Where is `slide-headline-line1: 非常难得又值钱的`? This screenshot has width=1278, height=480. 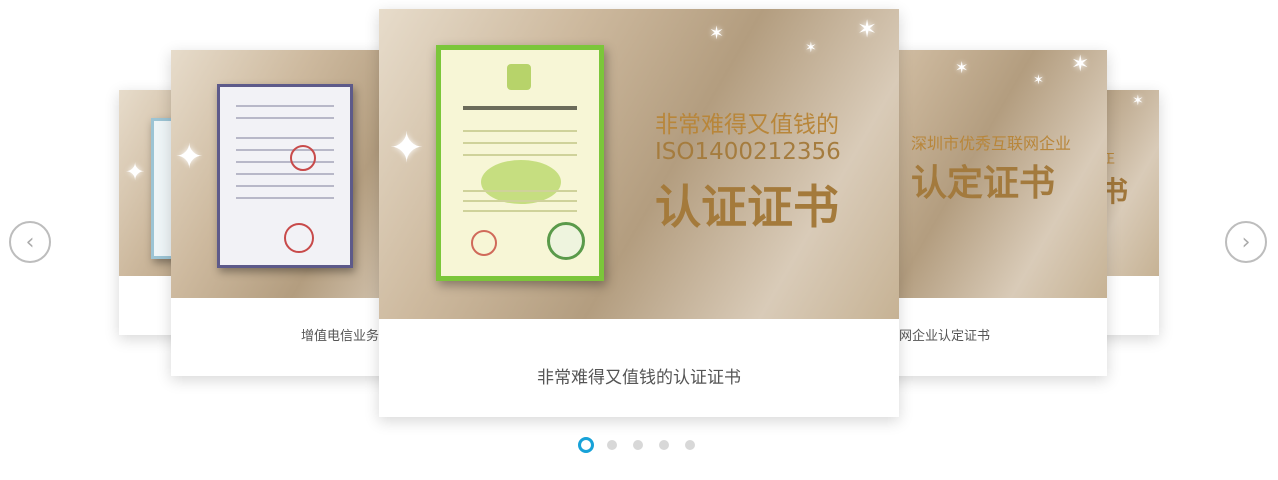 slide-headline-line1: 非常难得又值钱的 is located at coordinates (747, 125).